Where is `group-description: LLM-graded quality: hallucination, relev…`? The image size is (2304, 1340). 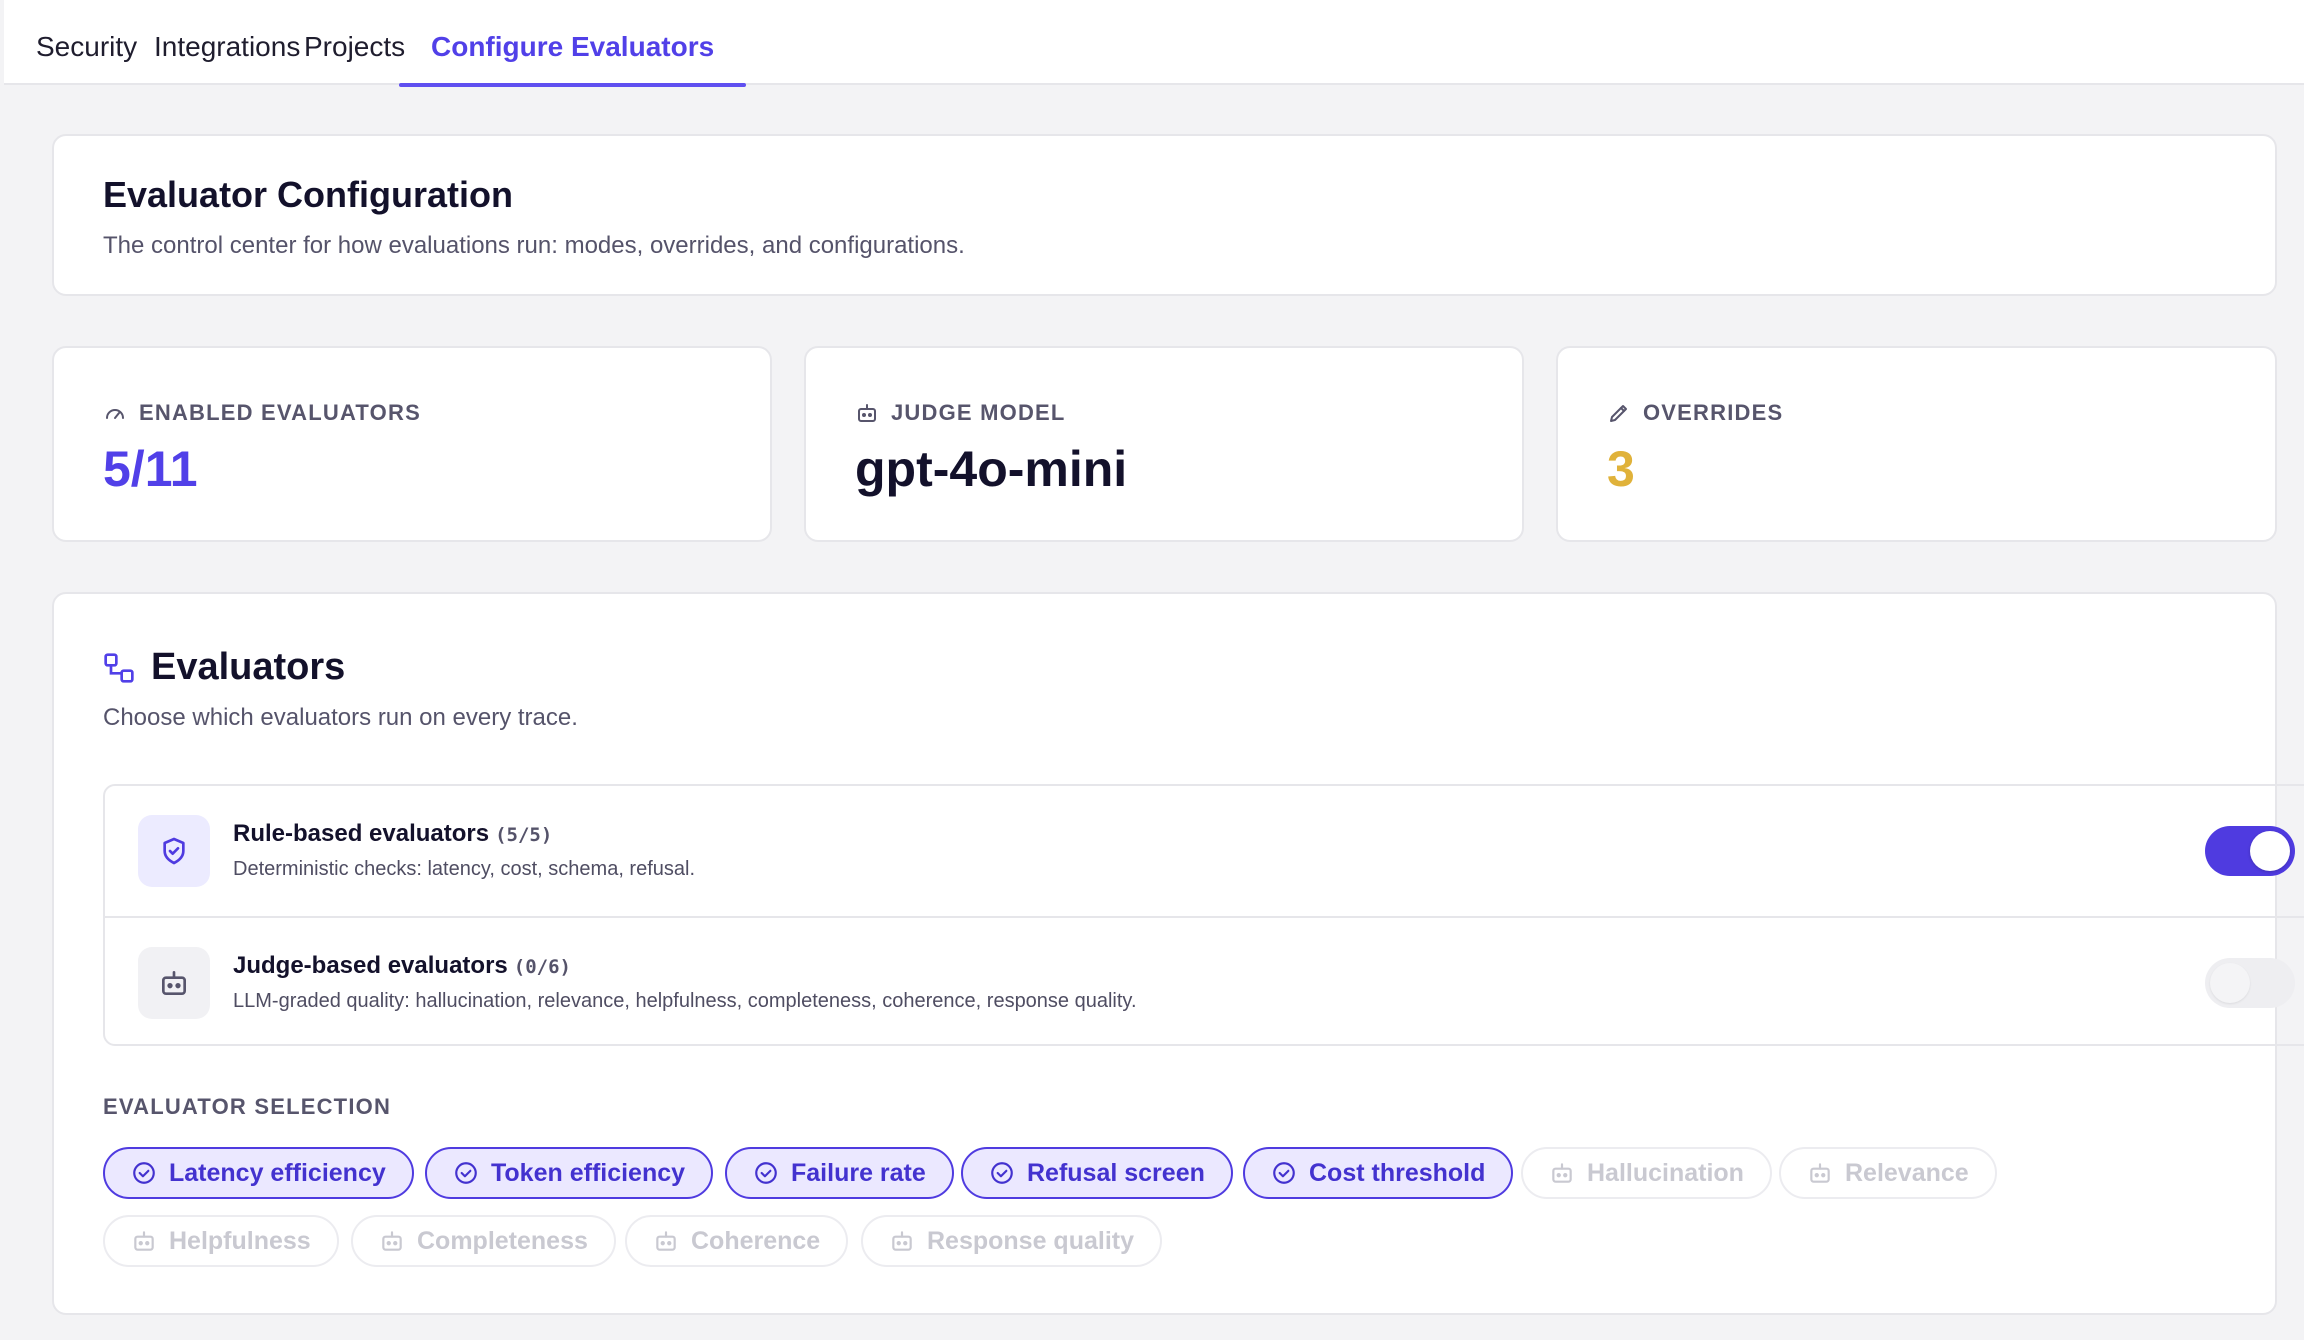
group-description: LLM-graded quality: hallucination, relev… is located at coordinates (685, 1001).